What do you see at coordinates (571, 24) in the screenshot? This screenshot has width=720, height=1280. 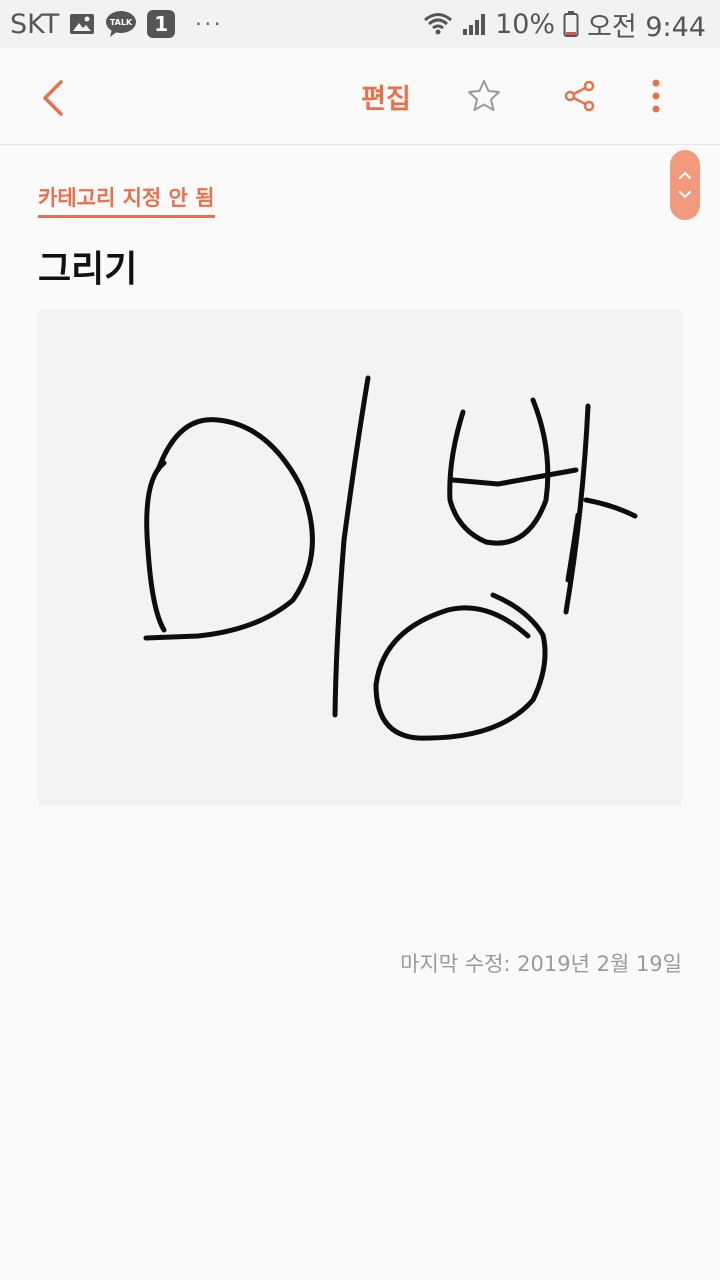 I see `battery-icon` at bounding box center [571, 24].